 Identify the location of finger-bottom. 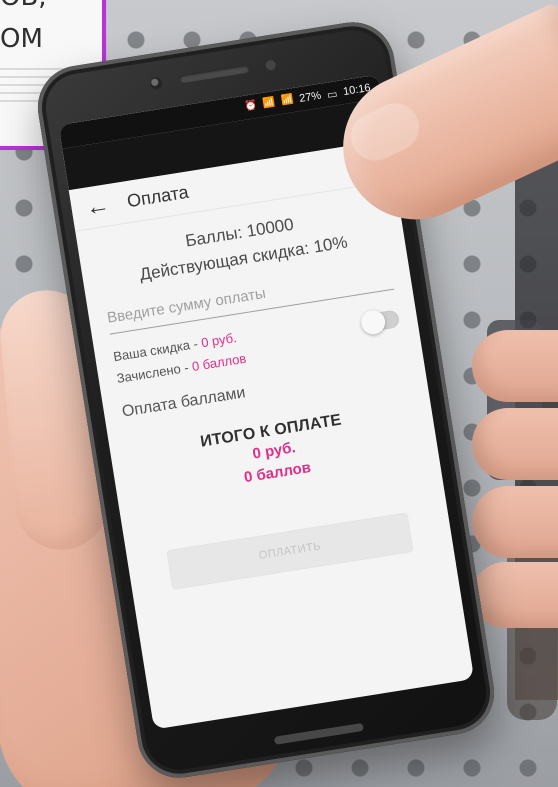
(515, 595).